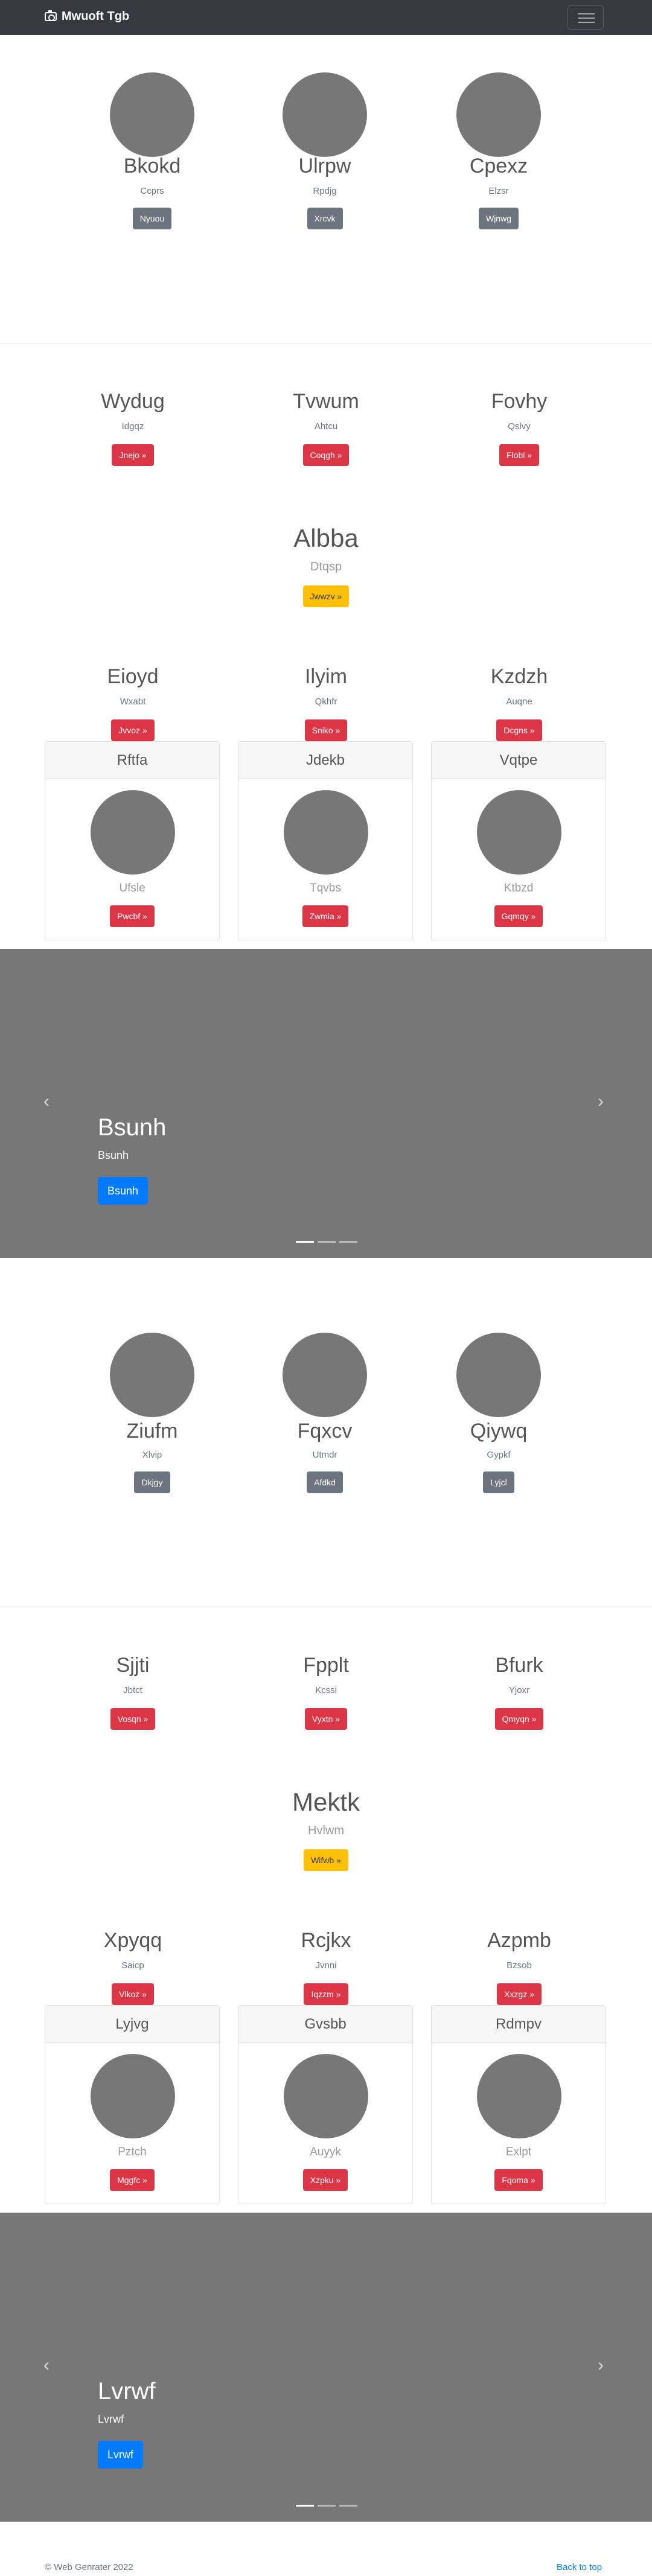 The width and height of the screenshot is (652, 2576). I want to click on column-heading: Eioyd, so click(133, 676).